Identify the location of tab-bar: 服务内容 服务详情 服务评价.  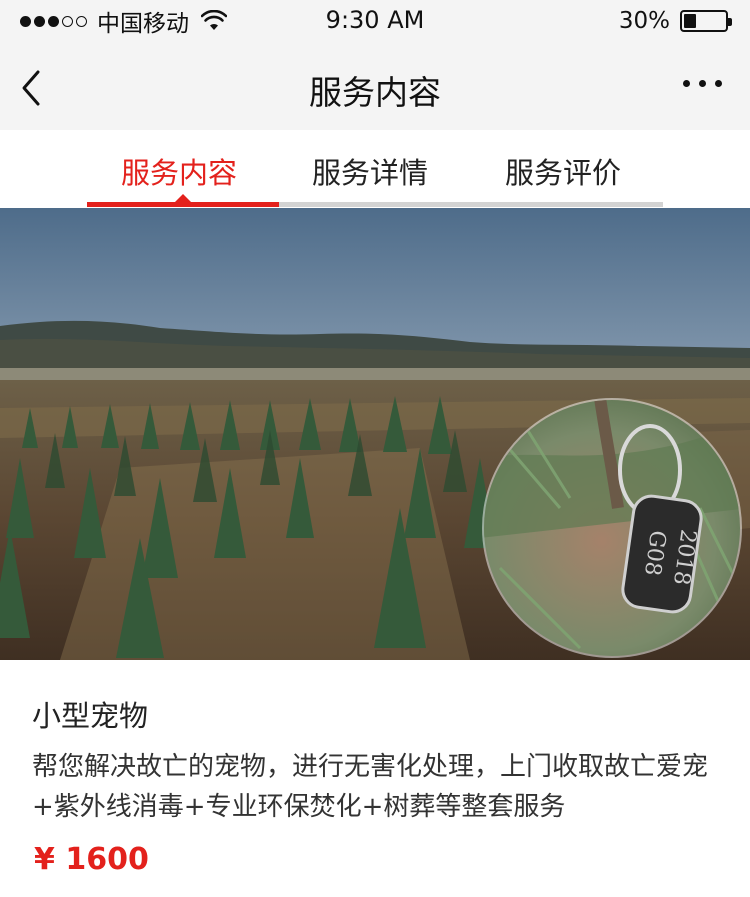
(375, 169).